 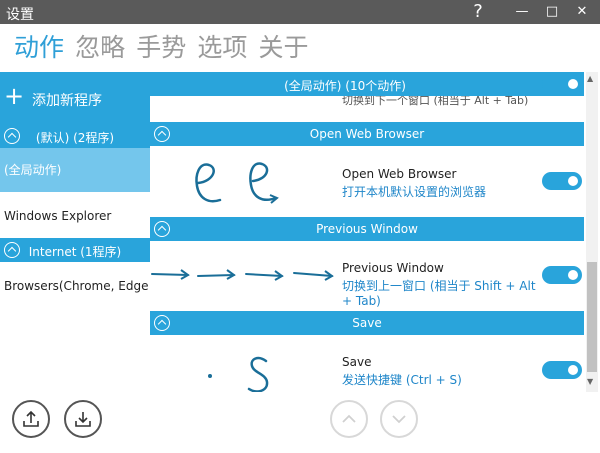 What do you see at coordinates (582, 12) in the screenshot?
I see `close-icon: ✕` at bounding box center [582, 12].